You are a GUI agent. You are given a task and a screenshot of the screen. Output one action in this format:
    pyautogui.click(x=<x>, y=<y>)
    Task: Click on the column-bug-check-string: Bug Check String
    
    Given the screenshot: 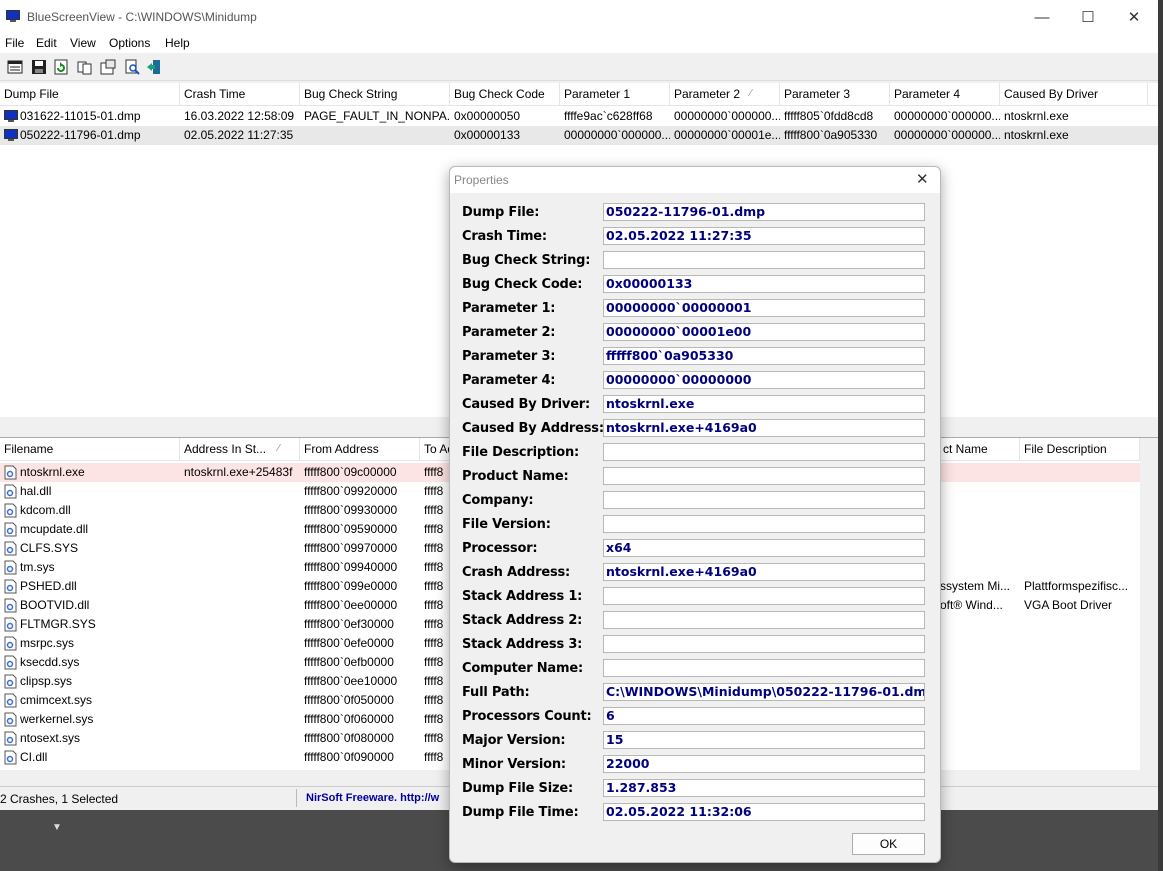 What is the action you would take?
    pyautogui.click(x=375, y=94)
    